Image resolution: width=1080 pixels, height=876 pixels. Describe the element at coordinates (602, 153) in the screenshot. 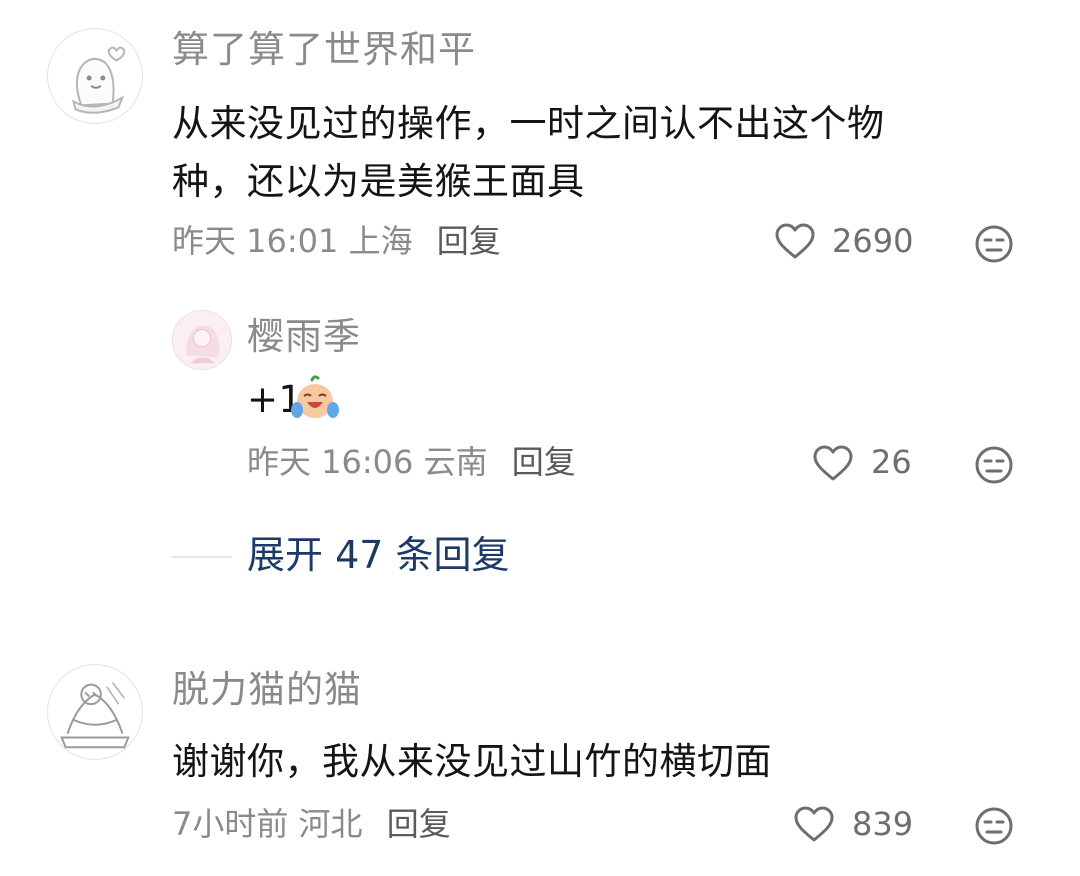

I see `comment-text: 从来没见过的操作，一时之间认不出这个物 种，还以为是美猴王面具` at that location.